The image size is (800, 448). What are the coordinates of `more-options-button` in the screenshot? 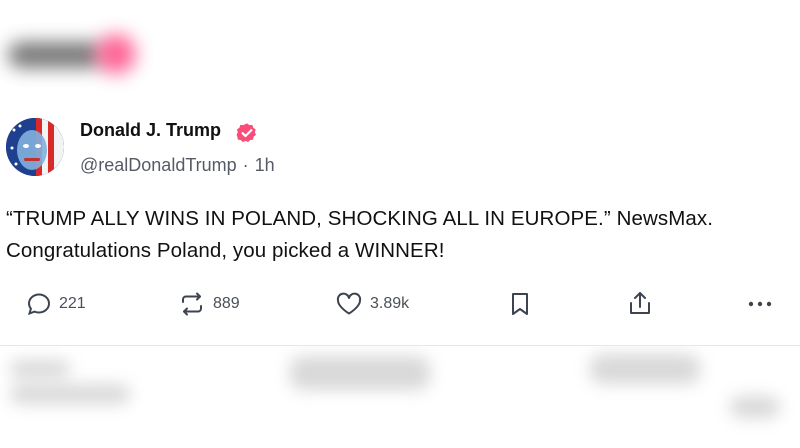 It's located at (760, 304).